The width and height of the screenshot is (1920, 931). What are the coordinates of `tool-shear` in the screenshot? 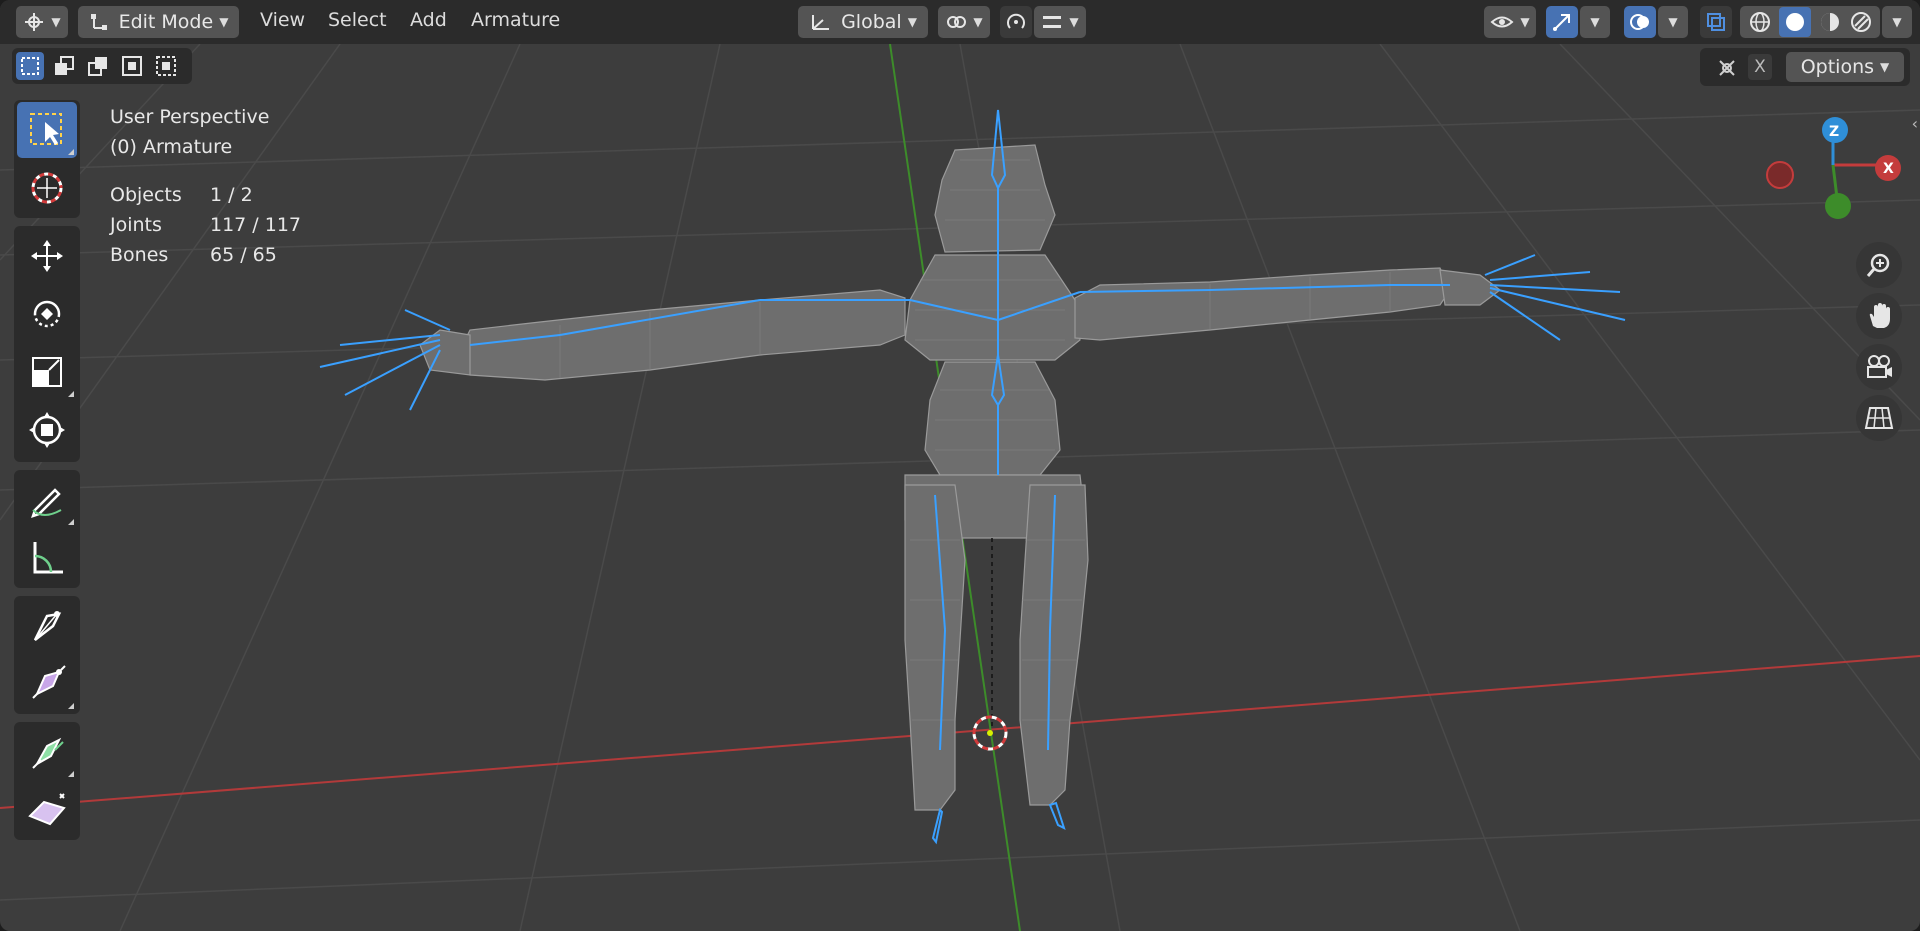 It's located at (47, 810).